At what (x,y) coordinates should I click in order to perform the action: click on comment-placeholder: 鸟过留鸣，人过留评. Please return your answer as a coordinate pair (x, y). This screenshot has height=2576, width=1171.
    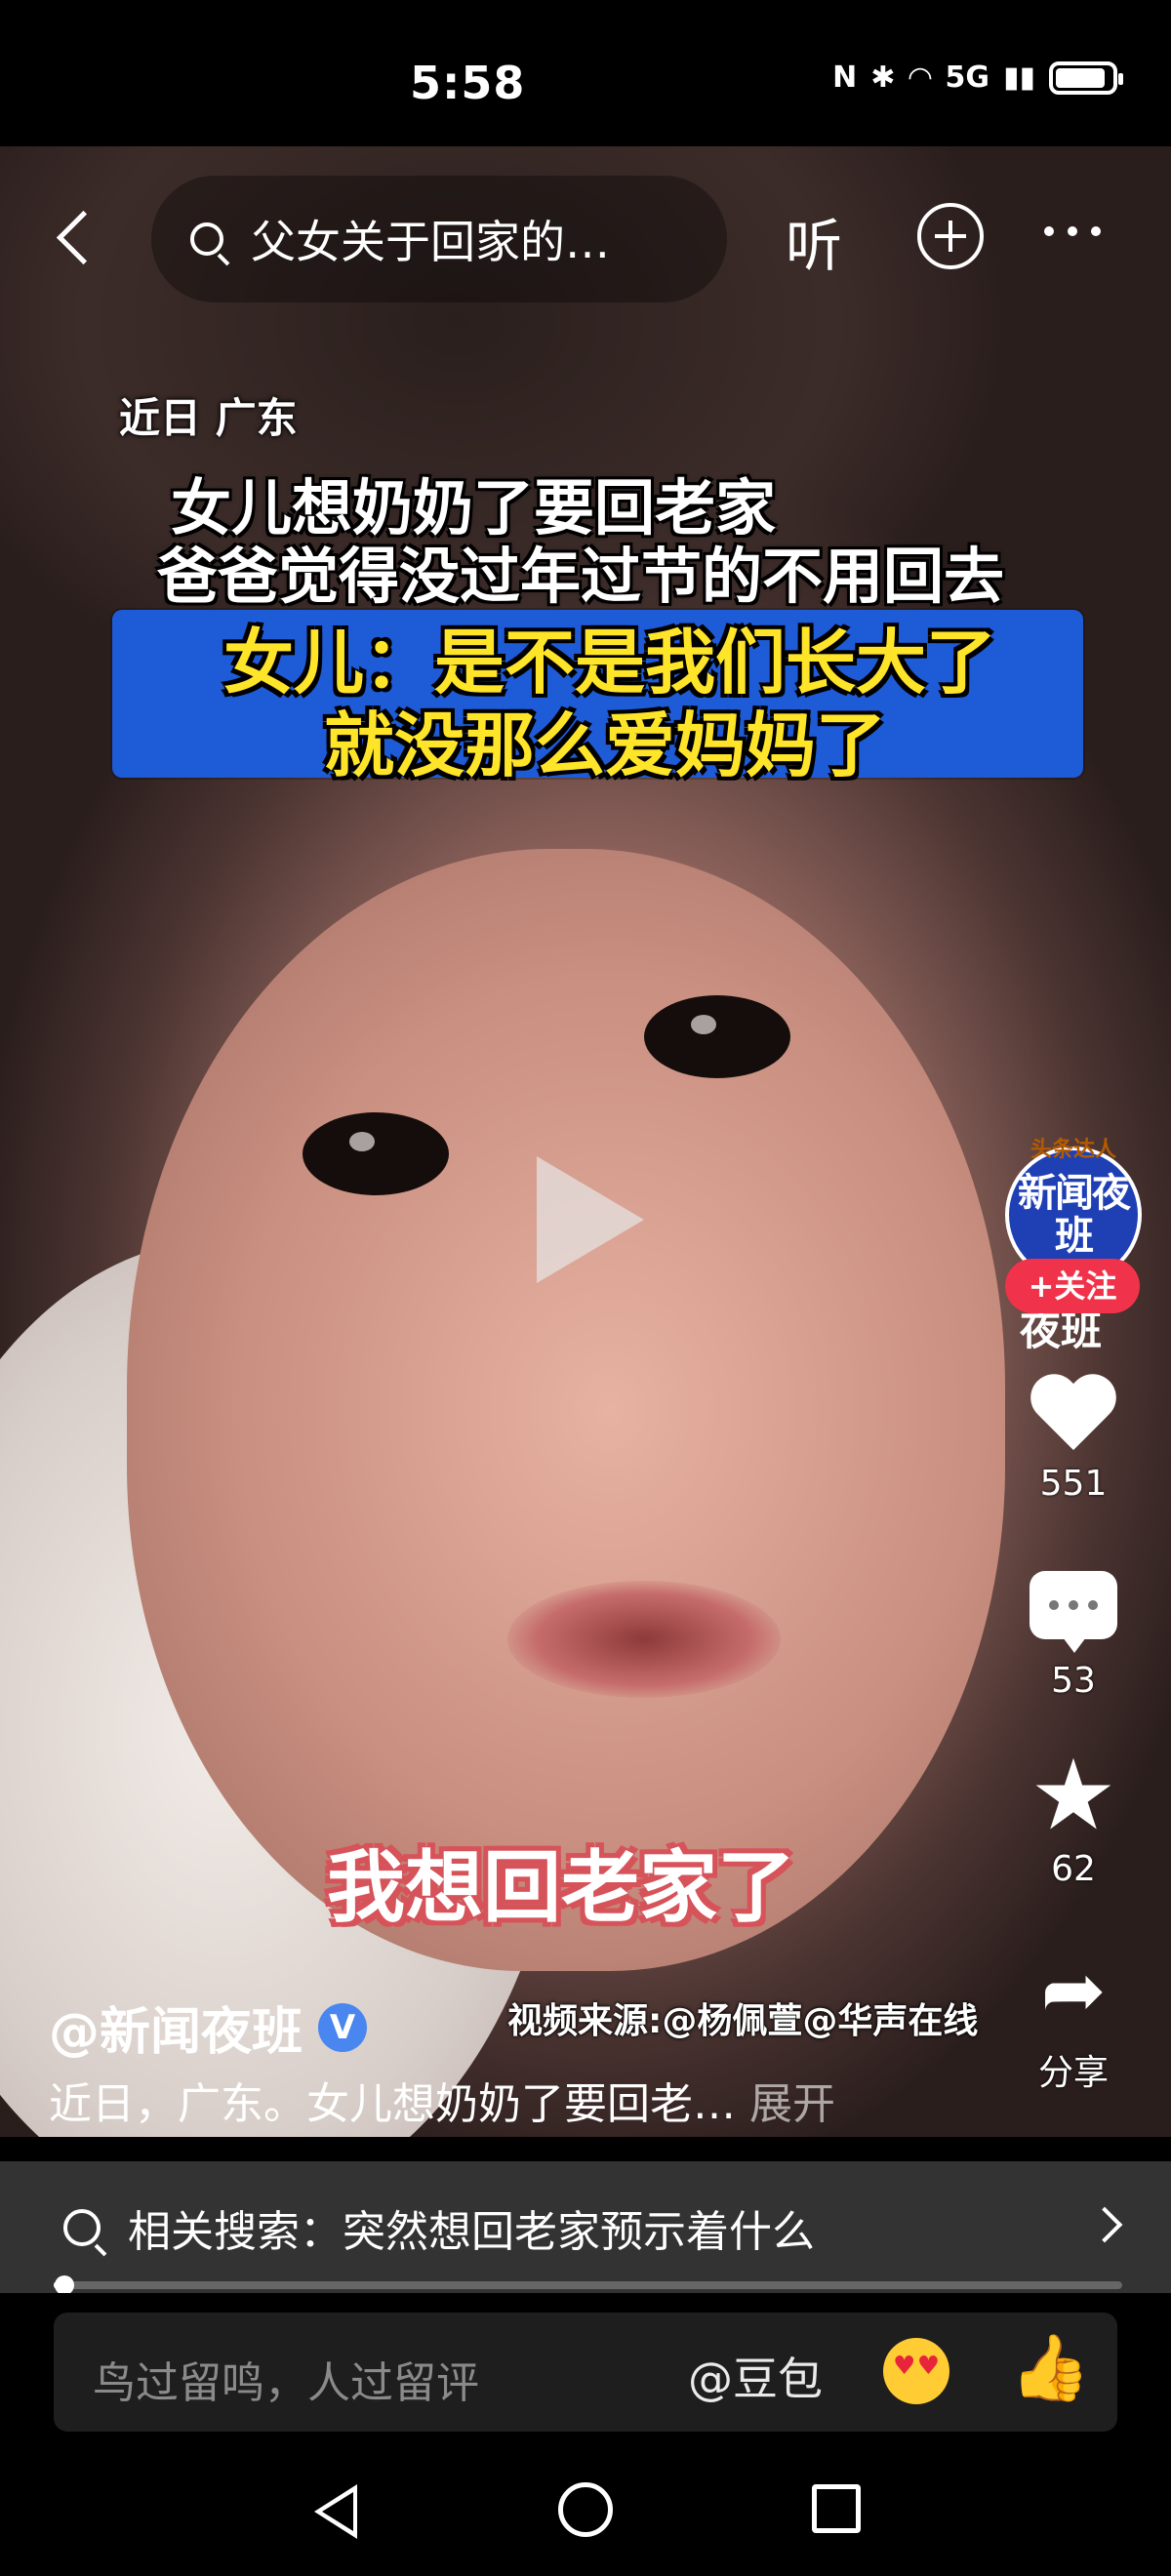
    Looking at the image, I should click on (286, 2383).